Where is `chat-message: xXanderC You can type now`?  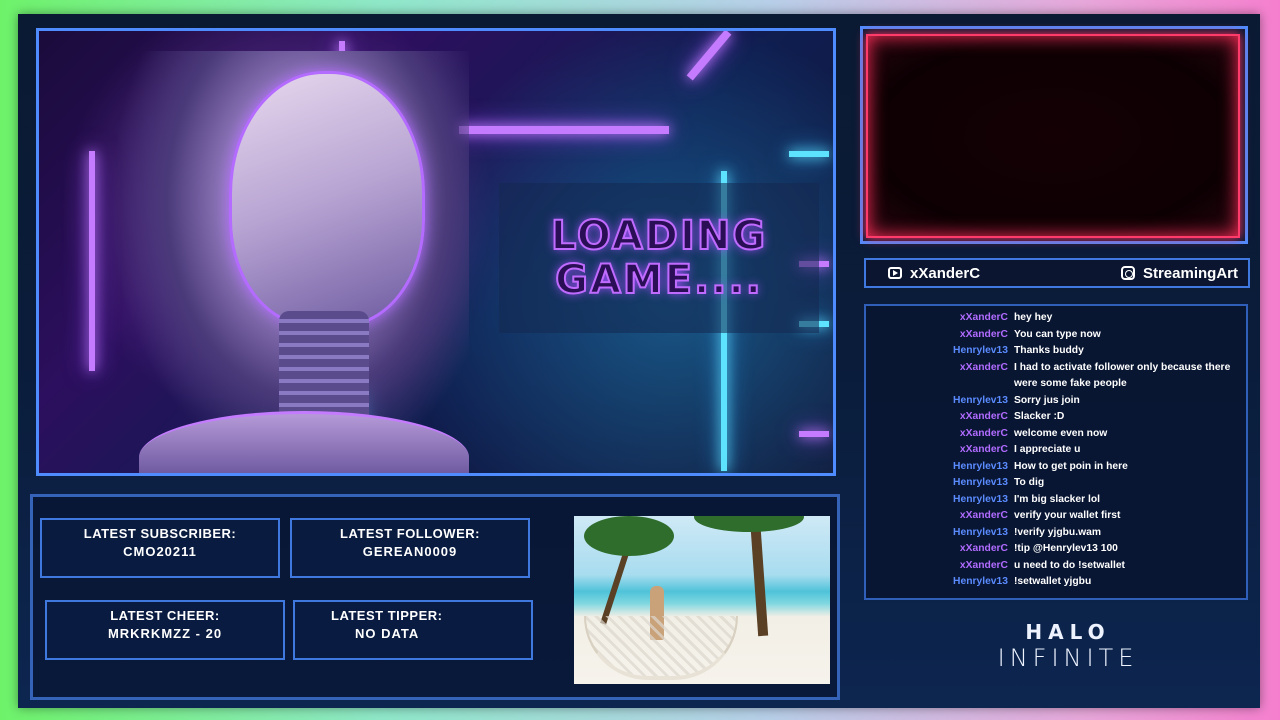
chat-message: xXanderC You can type now is located at coordinates (1056, 335).